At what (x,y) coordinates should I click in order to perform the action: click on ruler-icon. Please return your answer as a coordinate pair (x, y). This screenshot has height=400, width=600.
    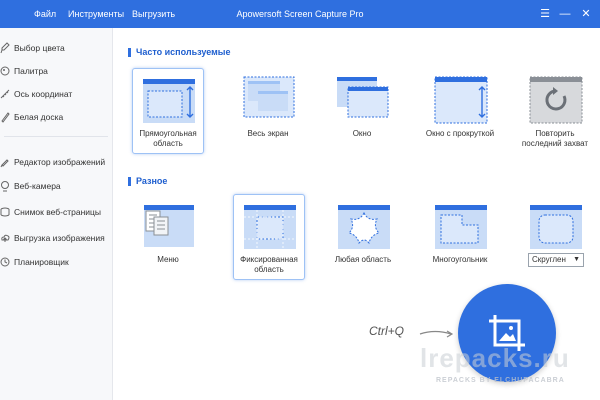
    Looking at the image, I should click on (5, 94).